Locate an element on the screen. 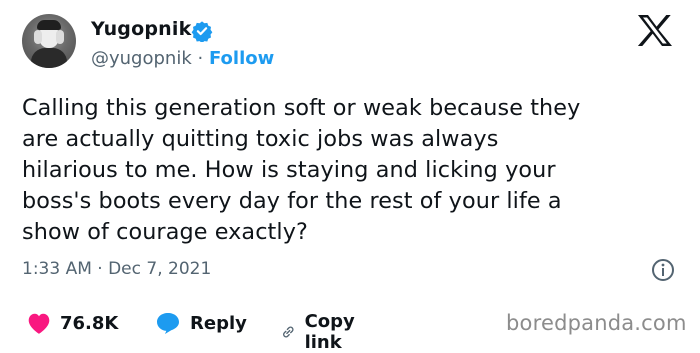  heart-icon is located at coordinates (39, 323).